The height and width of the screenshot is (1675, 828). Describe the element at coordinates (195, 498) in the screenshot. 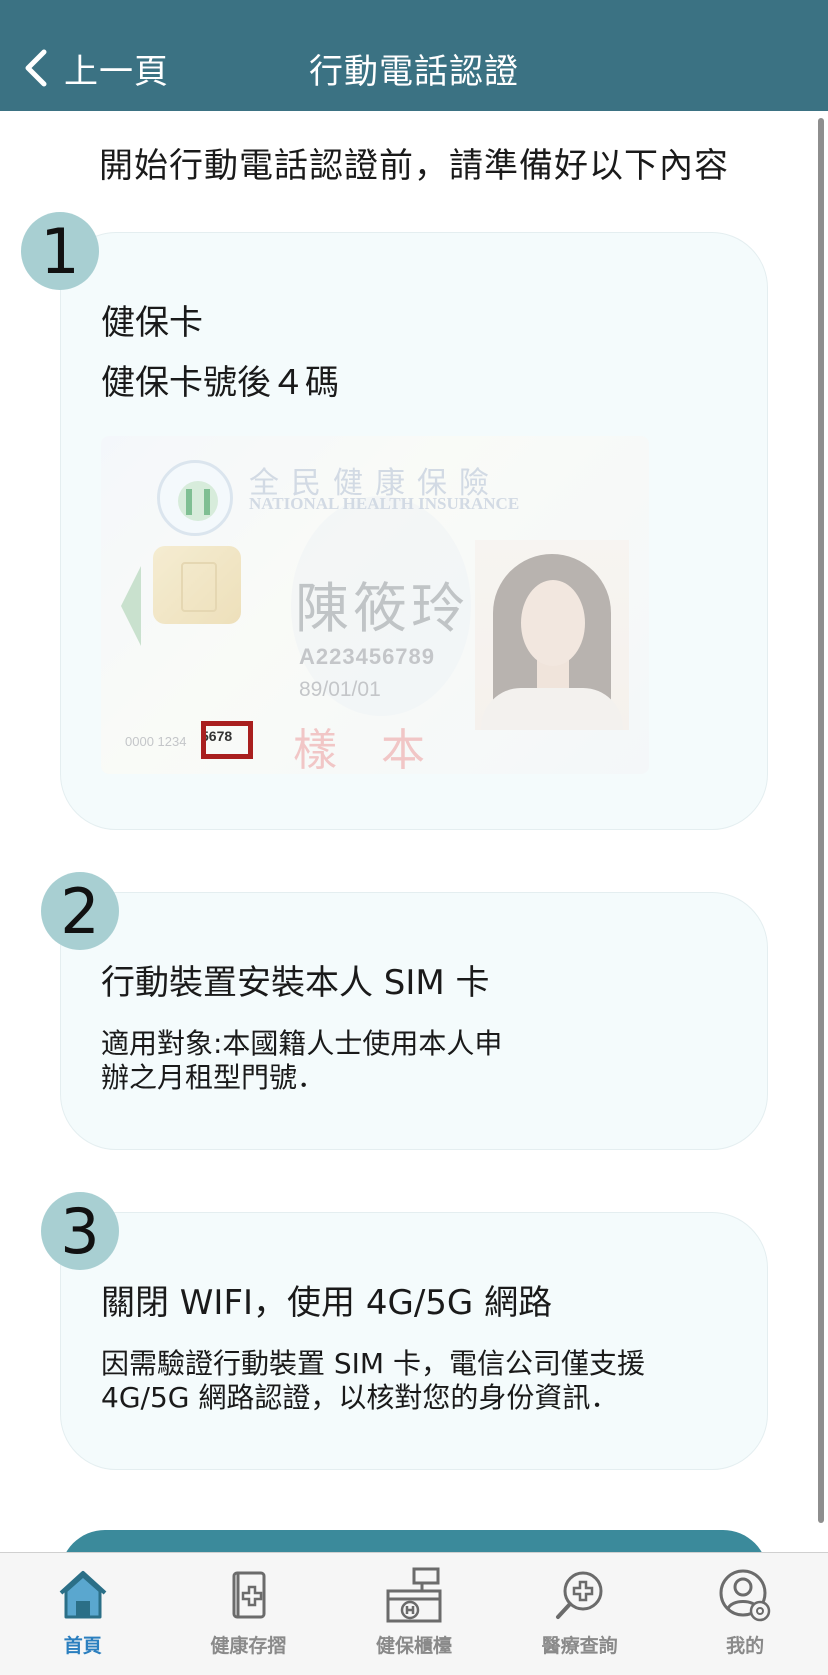

I see `nhi-logo-icon` at that location.